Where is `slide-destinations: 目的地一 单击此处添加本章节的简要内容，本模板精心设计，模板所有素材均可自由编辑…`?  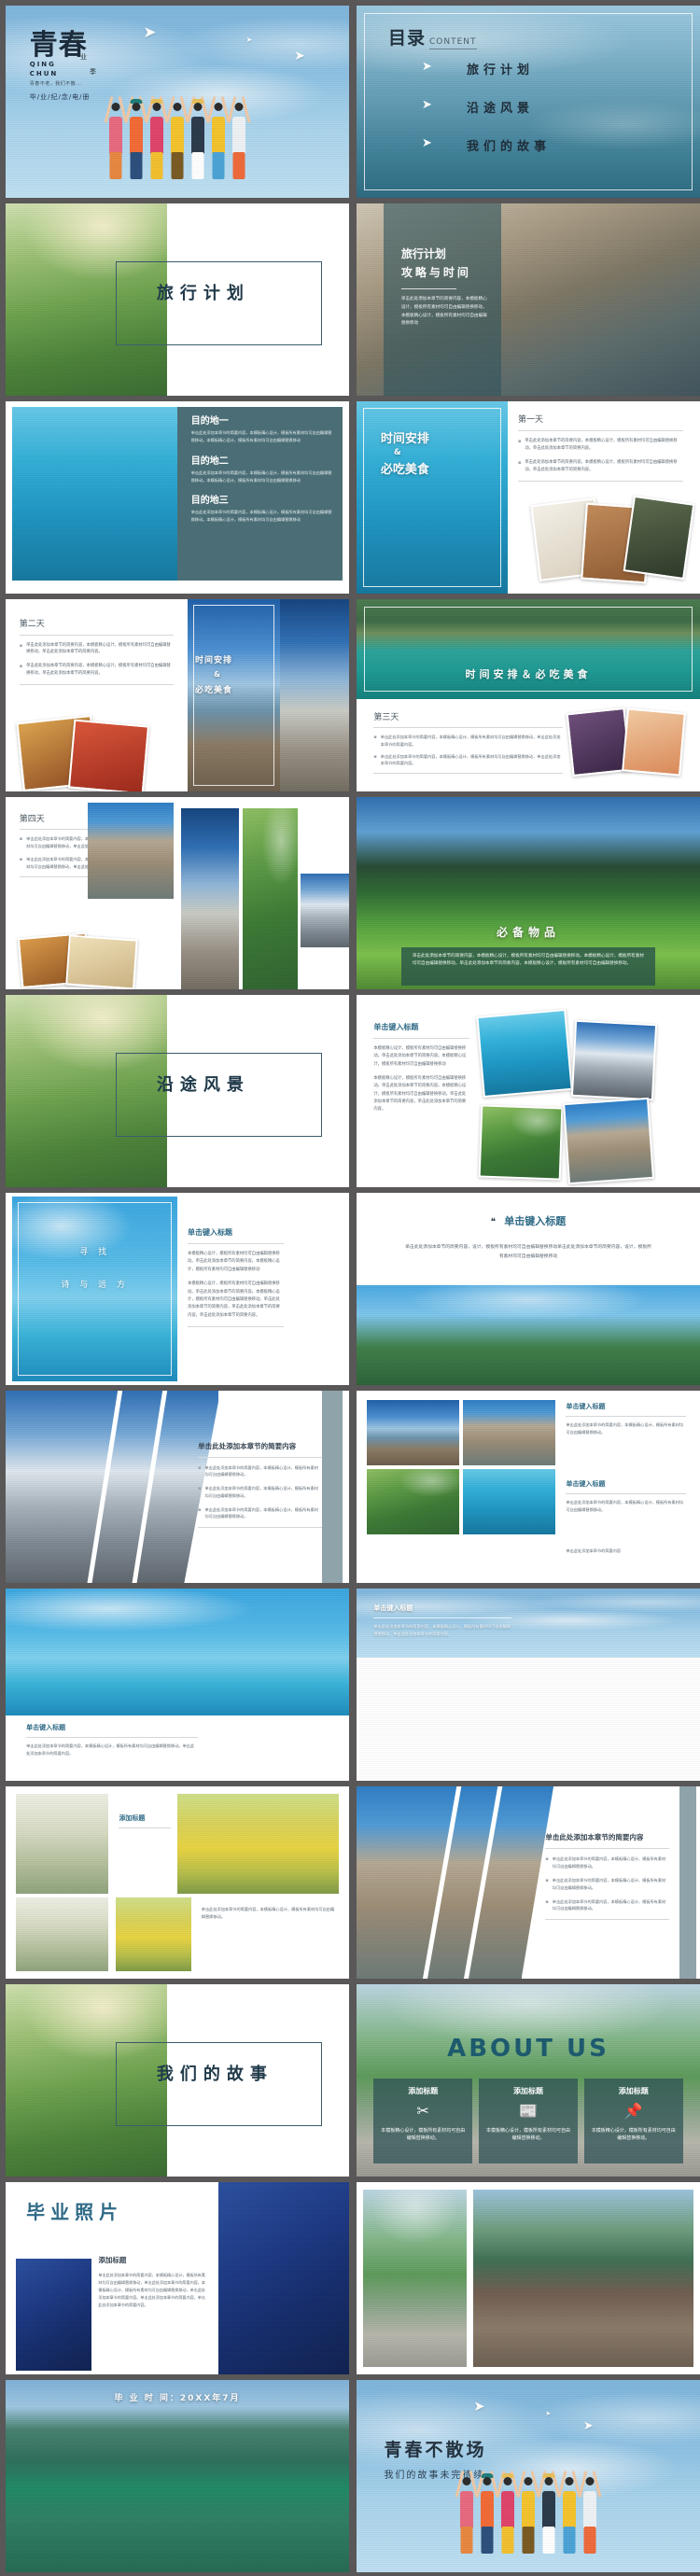
slide-destinations: 目的地一 单击此处添加本章节的简要内容，本模板精心设计，模板所有素材均可自由编辑… is located at coordinates (177, 497).